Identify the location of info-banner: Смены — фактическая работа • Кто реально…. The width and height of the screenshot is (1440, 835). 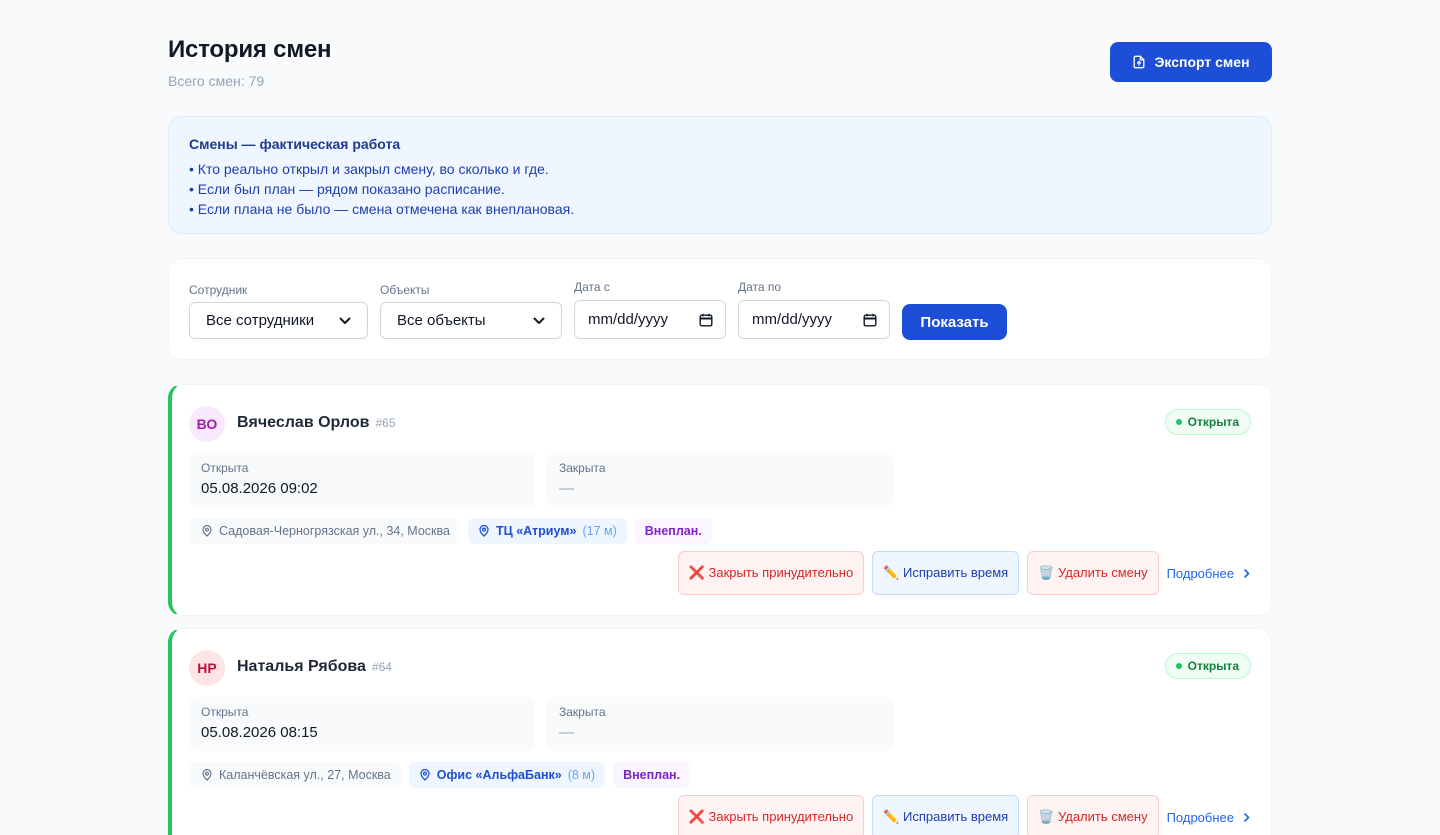
(720, 175).